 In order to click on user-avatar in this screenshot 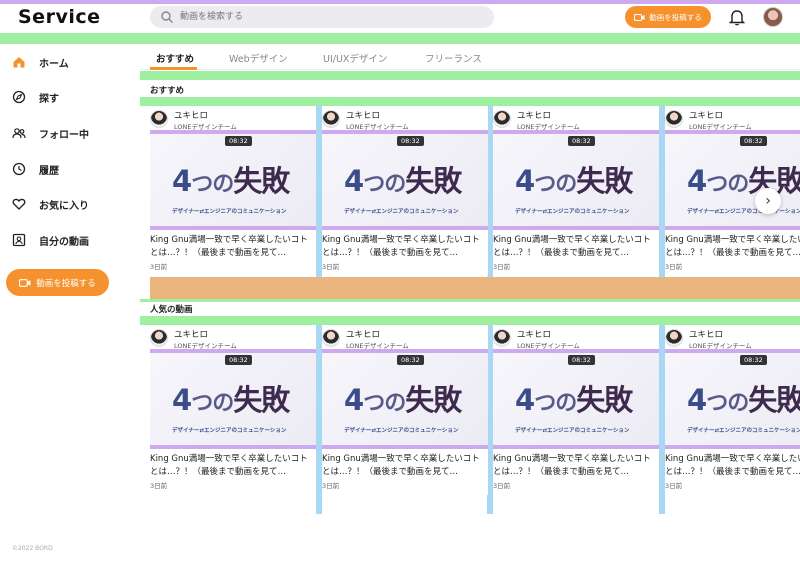, I will do `click(773, 17)`.